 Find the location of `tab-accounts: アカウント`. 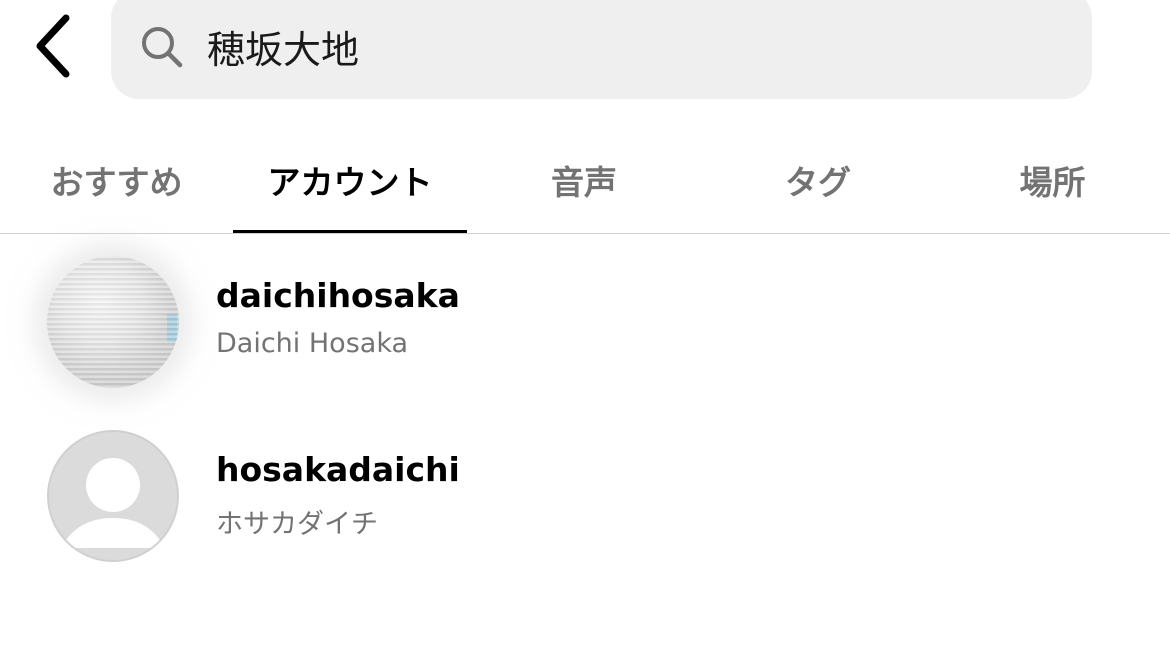

tab-accounts: アカウント is located at coordinates (350, 180).